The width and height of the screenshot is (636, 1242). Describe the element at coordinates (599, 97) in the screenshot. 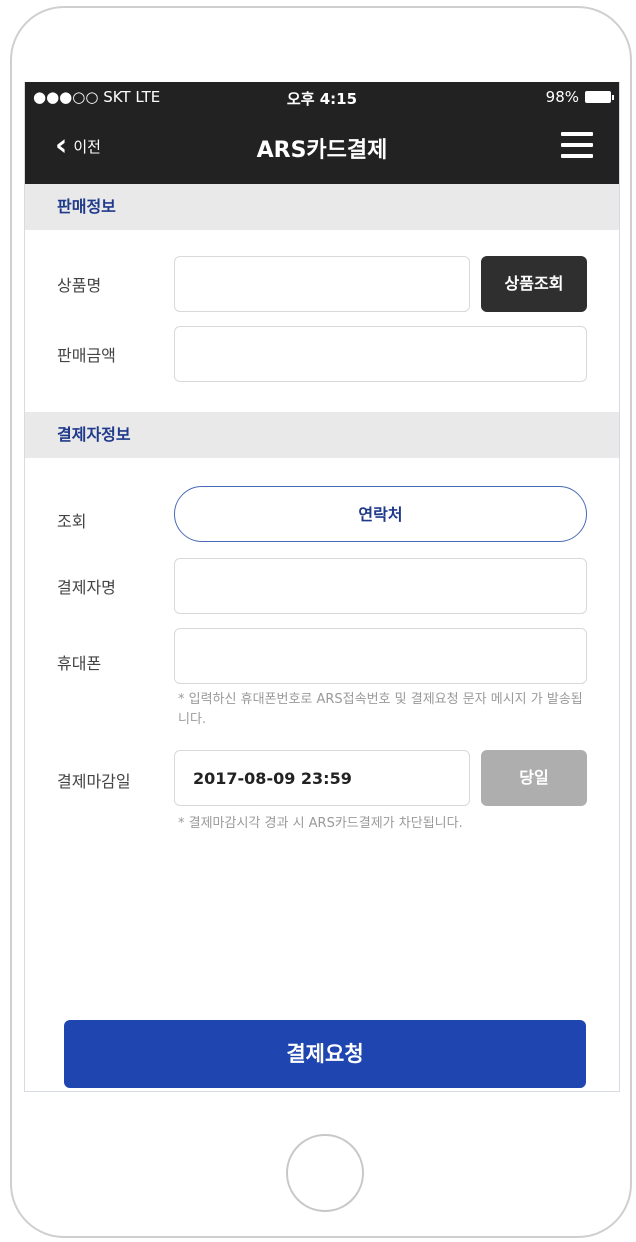

I see `battery-icon` at that location.